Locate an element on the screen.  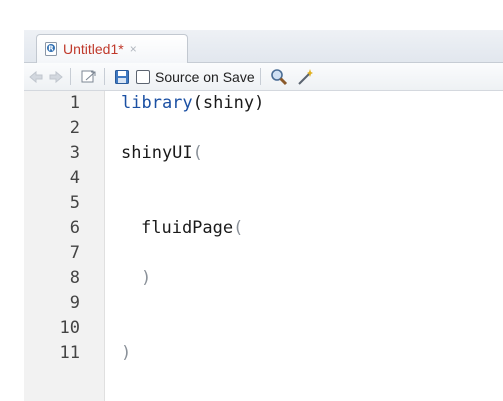
line-number: 7 is located at coordinates (74, 253).